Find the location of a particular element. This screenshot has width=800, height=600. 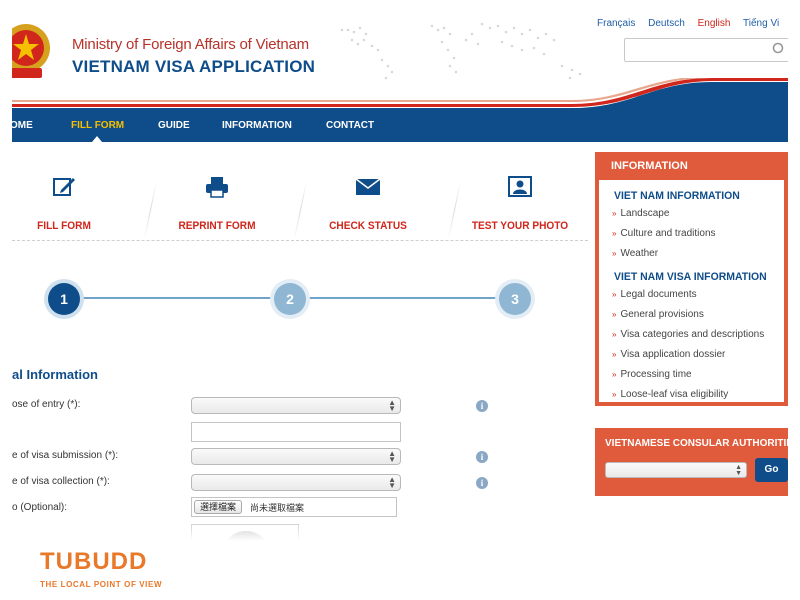

field-label-photo: o (Optional): is located at coordinates (40, 507).